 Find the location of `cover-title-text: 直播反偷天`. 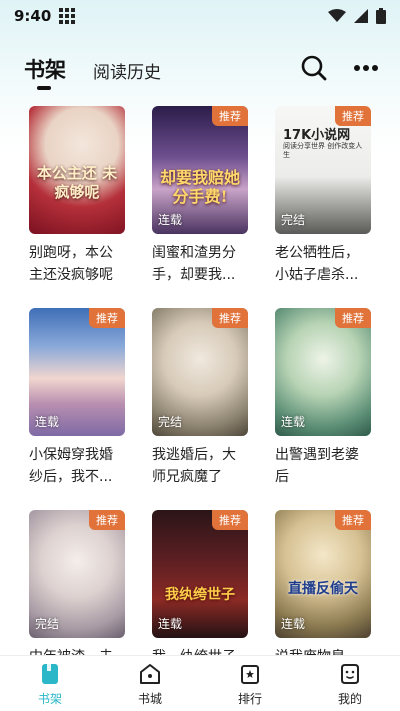

cover-title-text: 直播反偷天 is located at coordinates (323, 589).